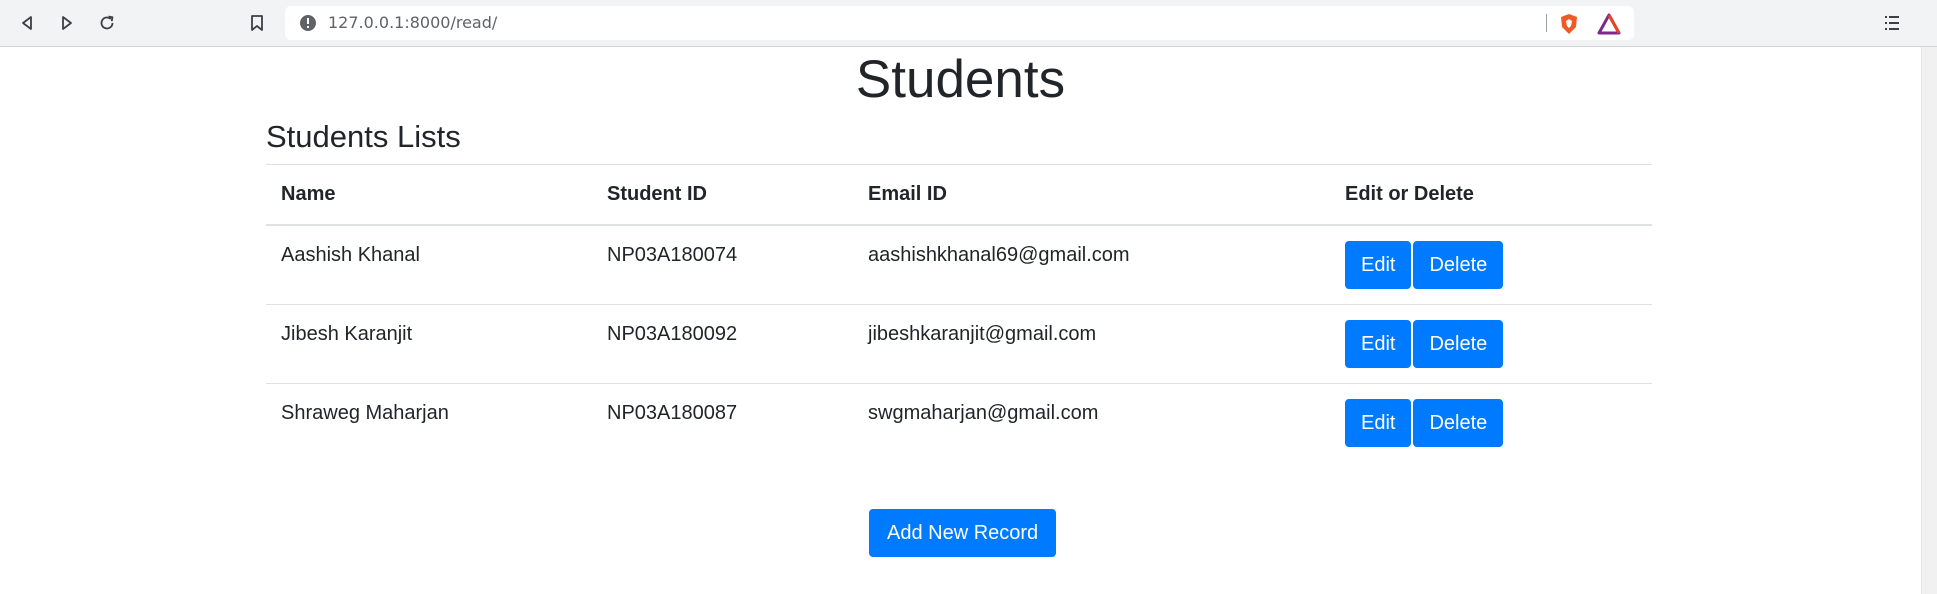 The width and height of the screenshot is (1937, 594). Describe the element at coordinates (1569, 24) in the screenshot. I see `brave-shield-icon` at that location.